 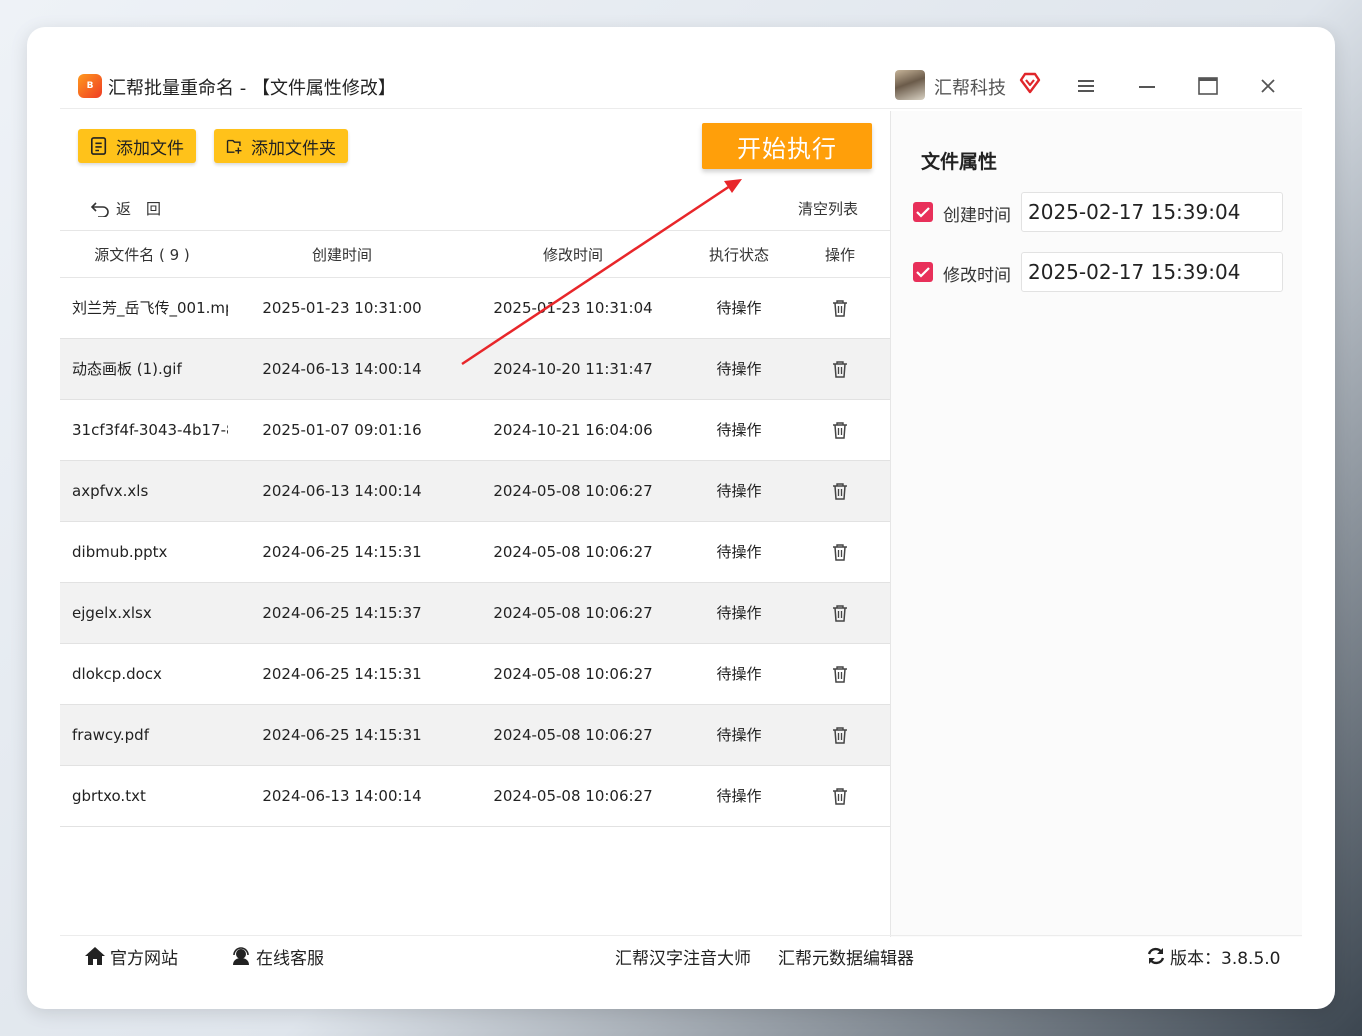 What do you see at coordinates (150, 148) in the screenshot?
I see `add-file-label: 添加文件` at bounding box center [150, 148].